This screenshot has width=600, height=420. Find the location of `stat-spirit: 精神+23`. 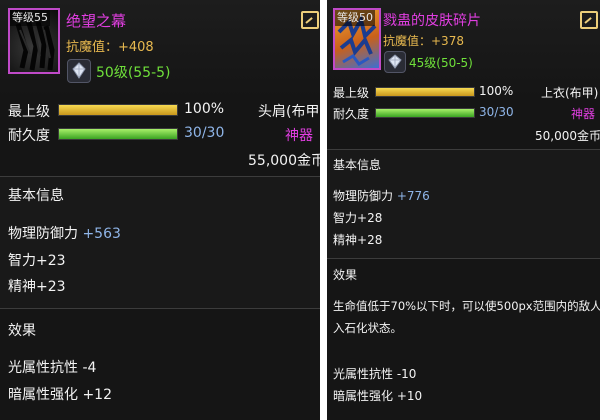

stat-spirit: 精神+23 is located at coordinates (37, 286).